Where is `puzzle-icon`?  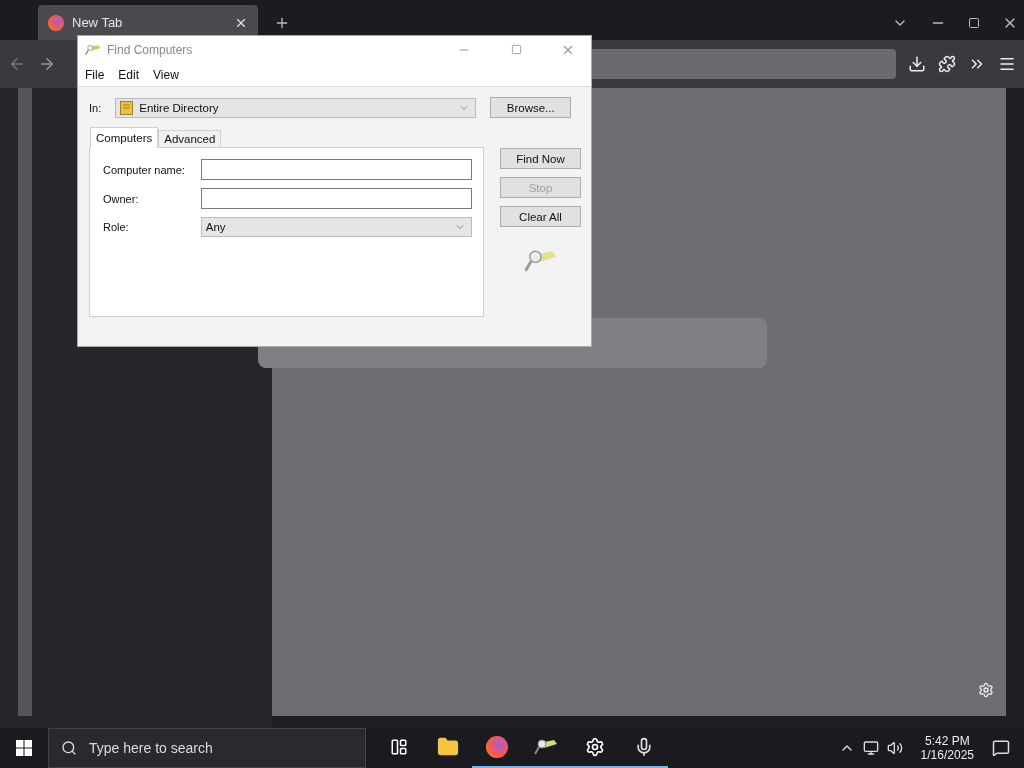 puzzle-icon is located at coordinates (947, 64).